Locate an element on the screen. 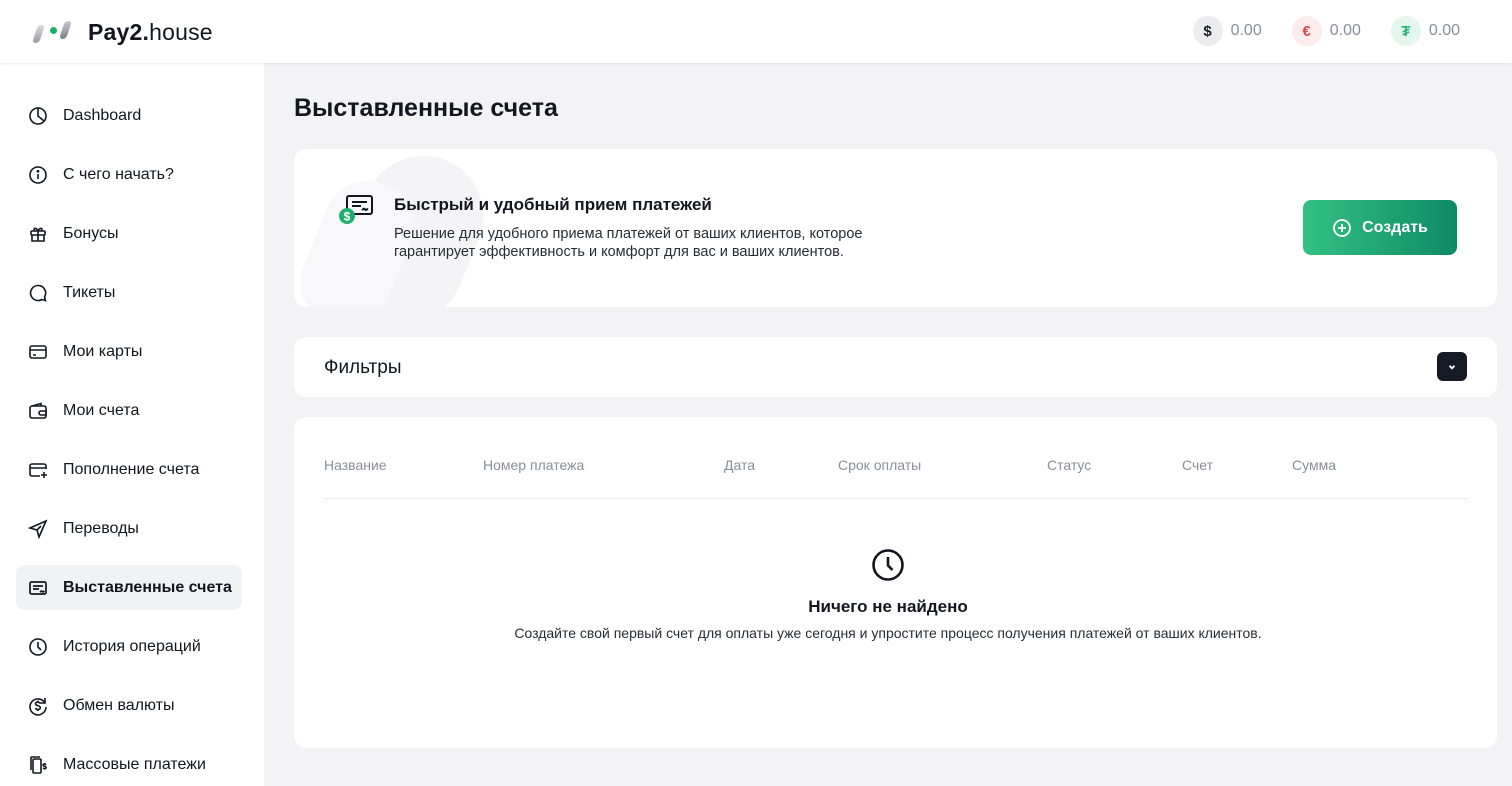 The image size is (1512, 786). sidebar-item-my-accounts: Мои счета is located at coordinates (129, 410).